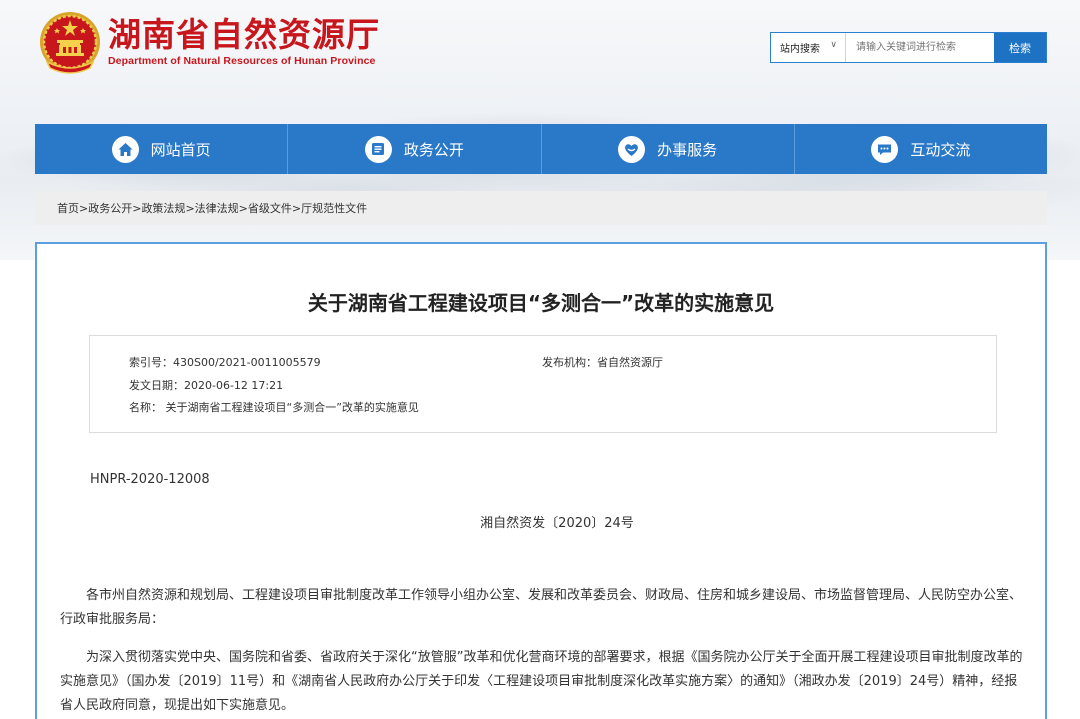 The width and height of the screenshot is (1080, 719). I want to click on meta-publisher: 发布机构：省自然资源厅, so click(602, 362).